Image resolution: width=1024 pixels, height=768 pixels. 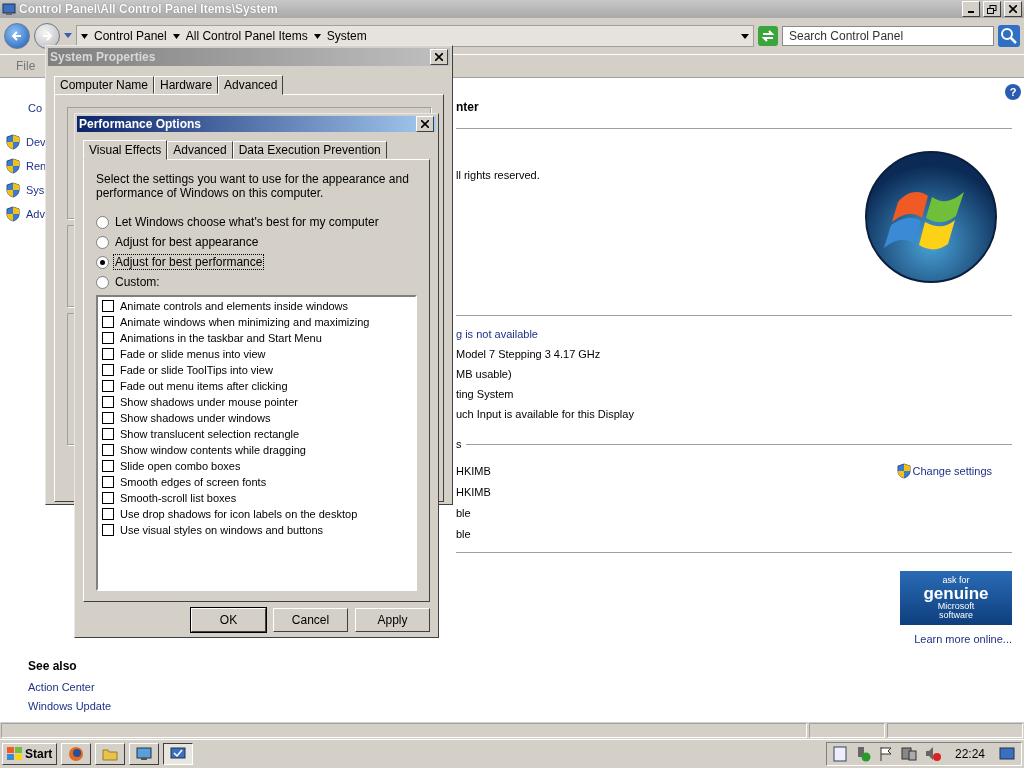 What do you see at coordinates (103, 57) in the screenshot?
I see `dialog-title: System Properties` at bounding box center [103, 57].